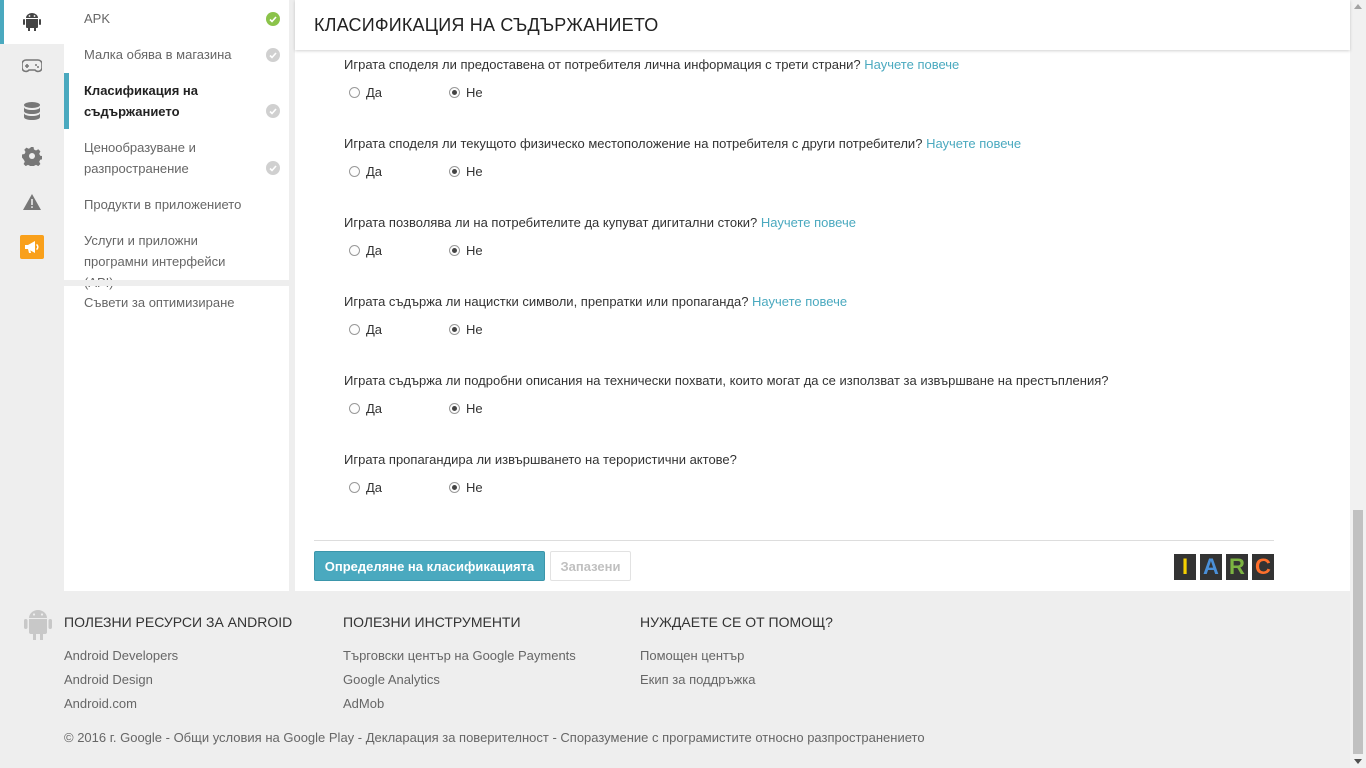  I want to click on subnav-item-label: Ценообразуване и разпространение, so click(140, 158).